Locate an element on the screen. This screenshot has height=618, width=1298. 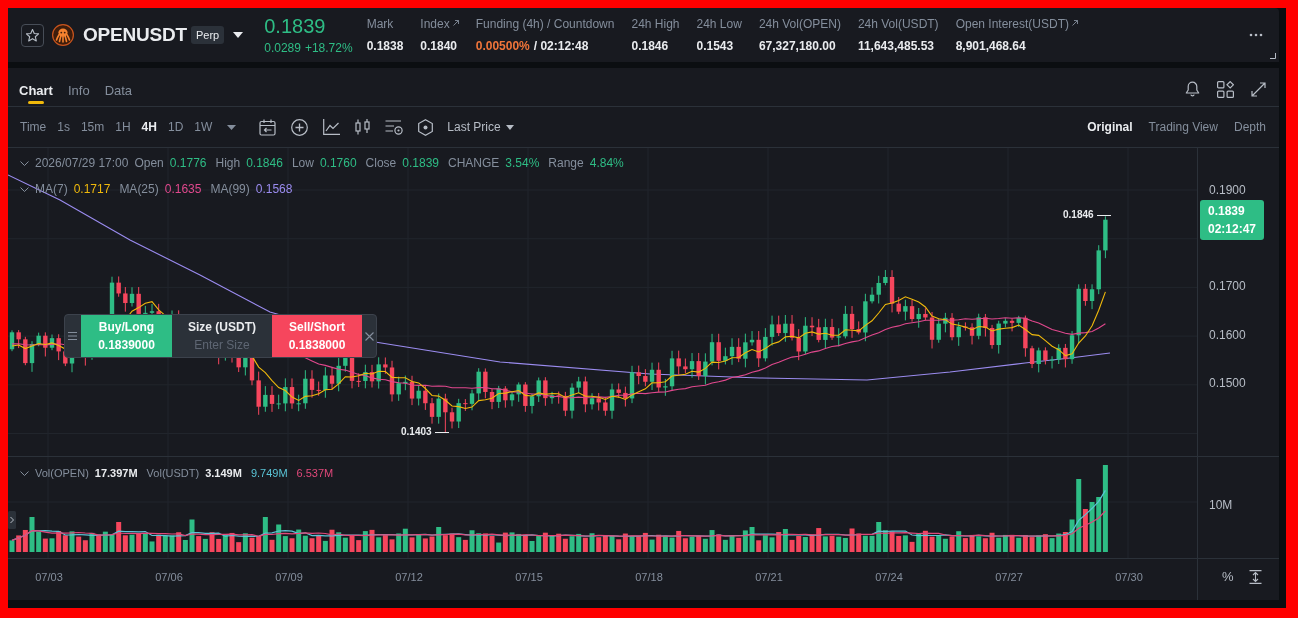
expand-icon is located at coordinates (1258, 89).